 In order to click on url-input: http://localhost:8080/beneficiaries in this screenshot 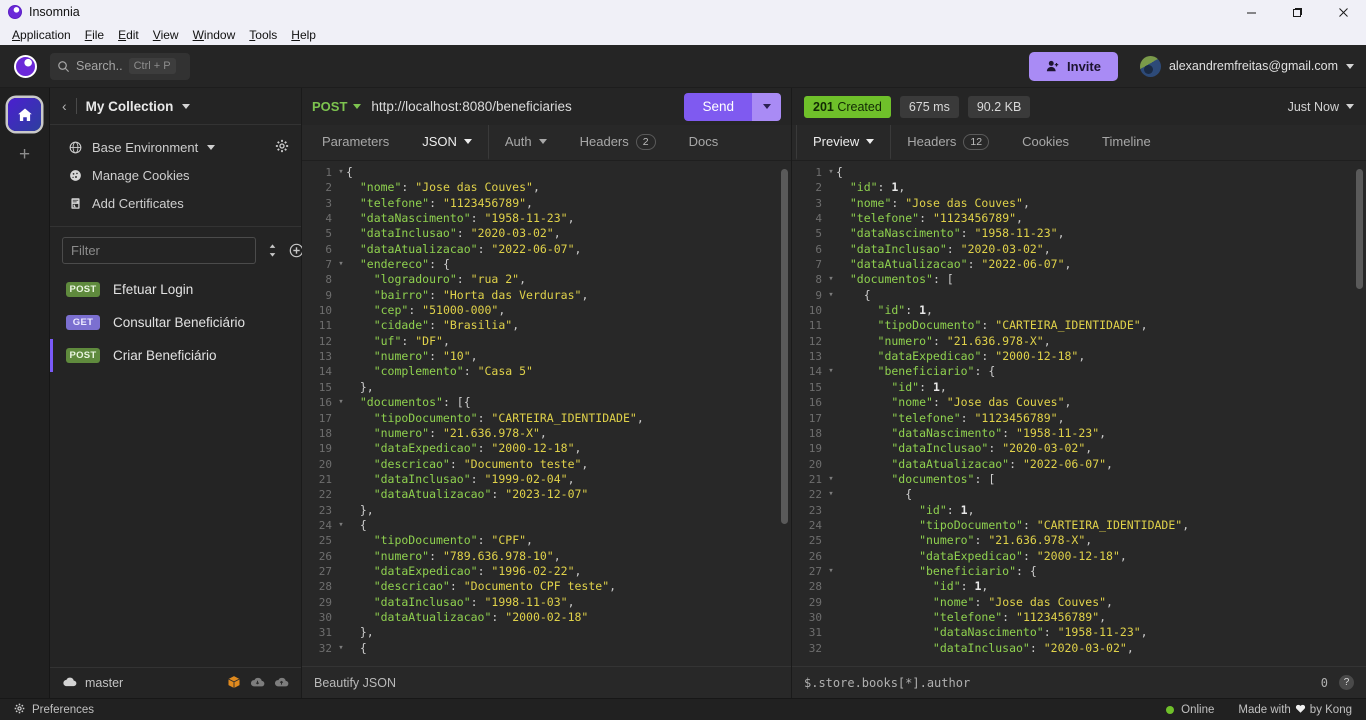, I will do `click(522, 106)`.